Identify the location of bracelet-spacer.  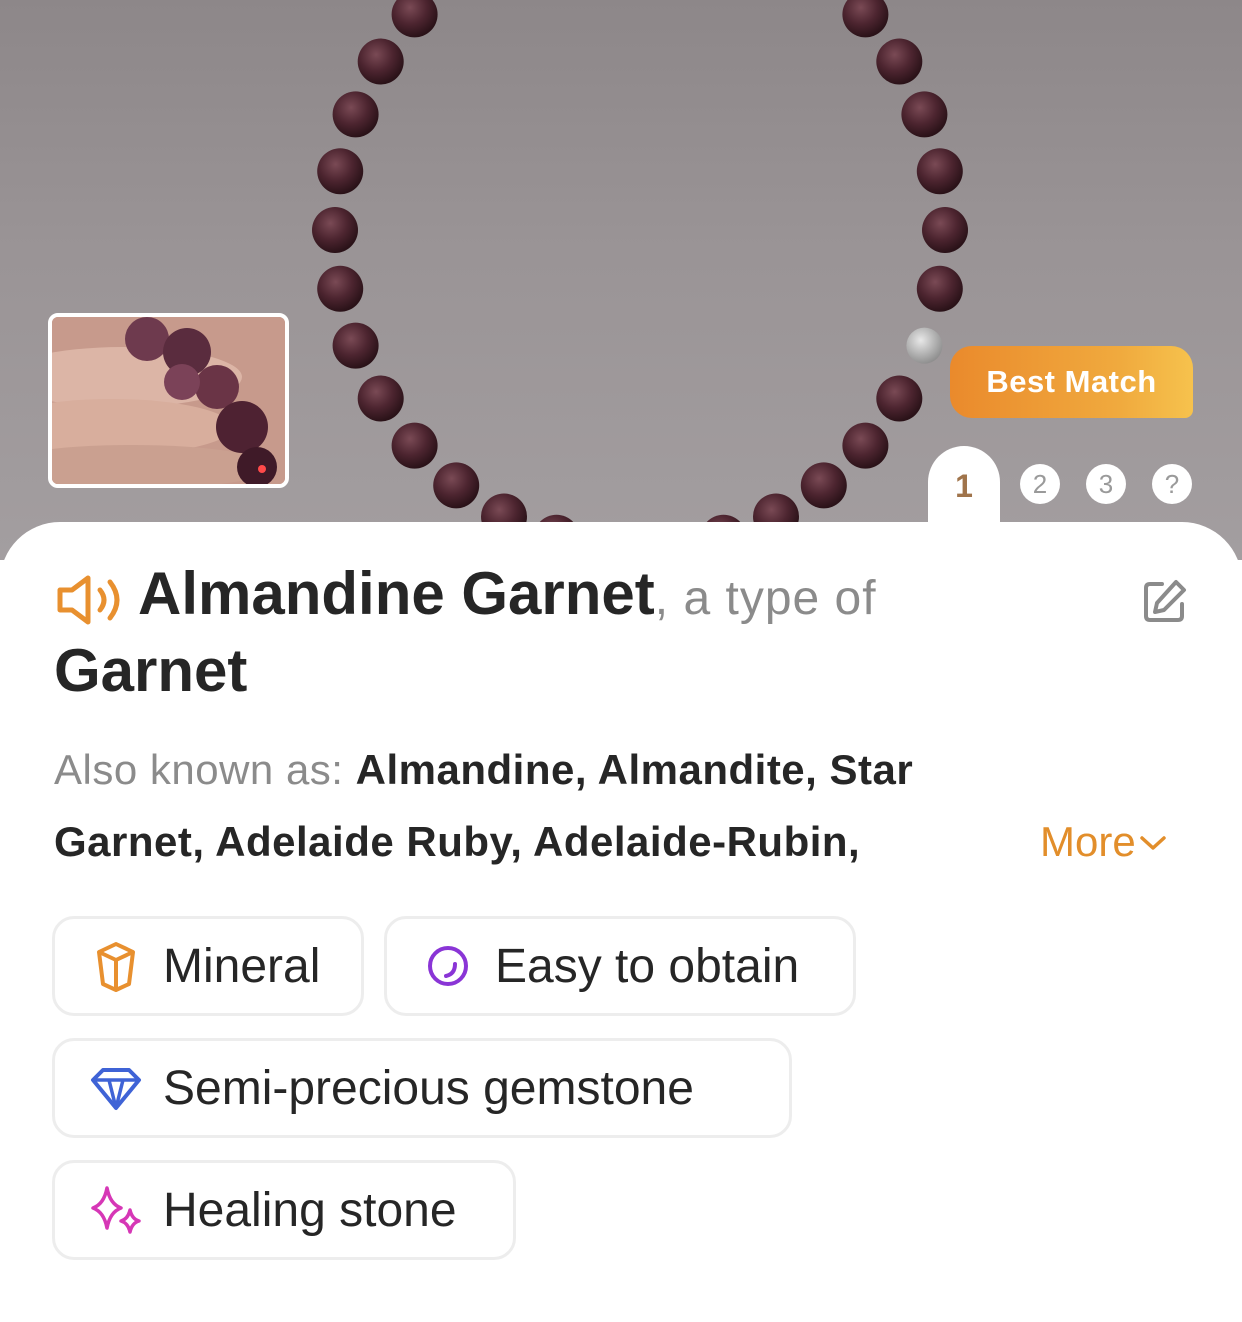
(924, 345).